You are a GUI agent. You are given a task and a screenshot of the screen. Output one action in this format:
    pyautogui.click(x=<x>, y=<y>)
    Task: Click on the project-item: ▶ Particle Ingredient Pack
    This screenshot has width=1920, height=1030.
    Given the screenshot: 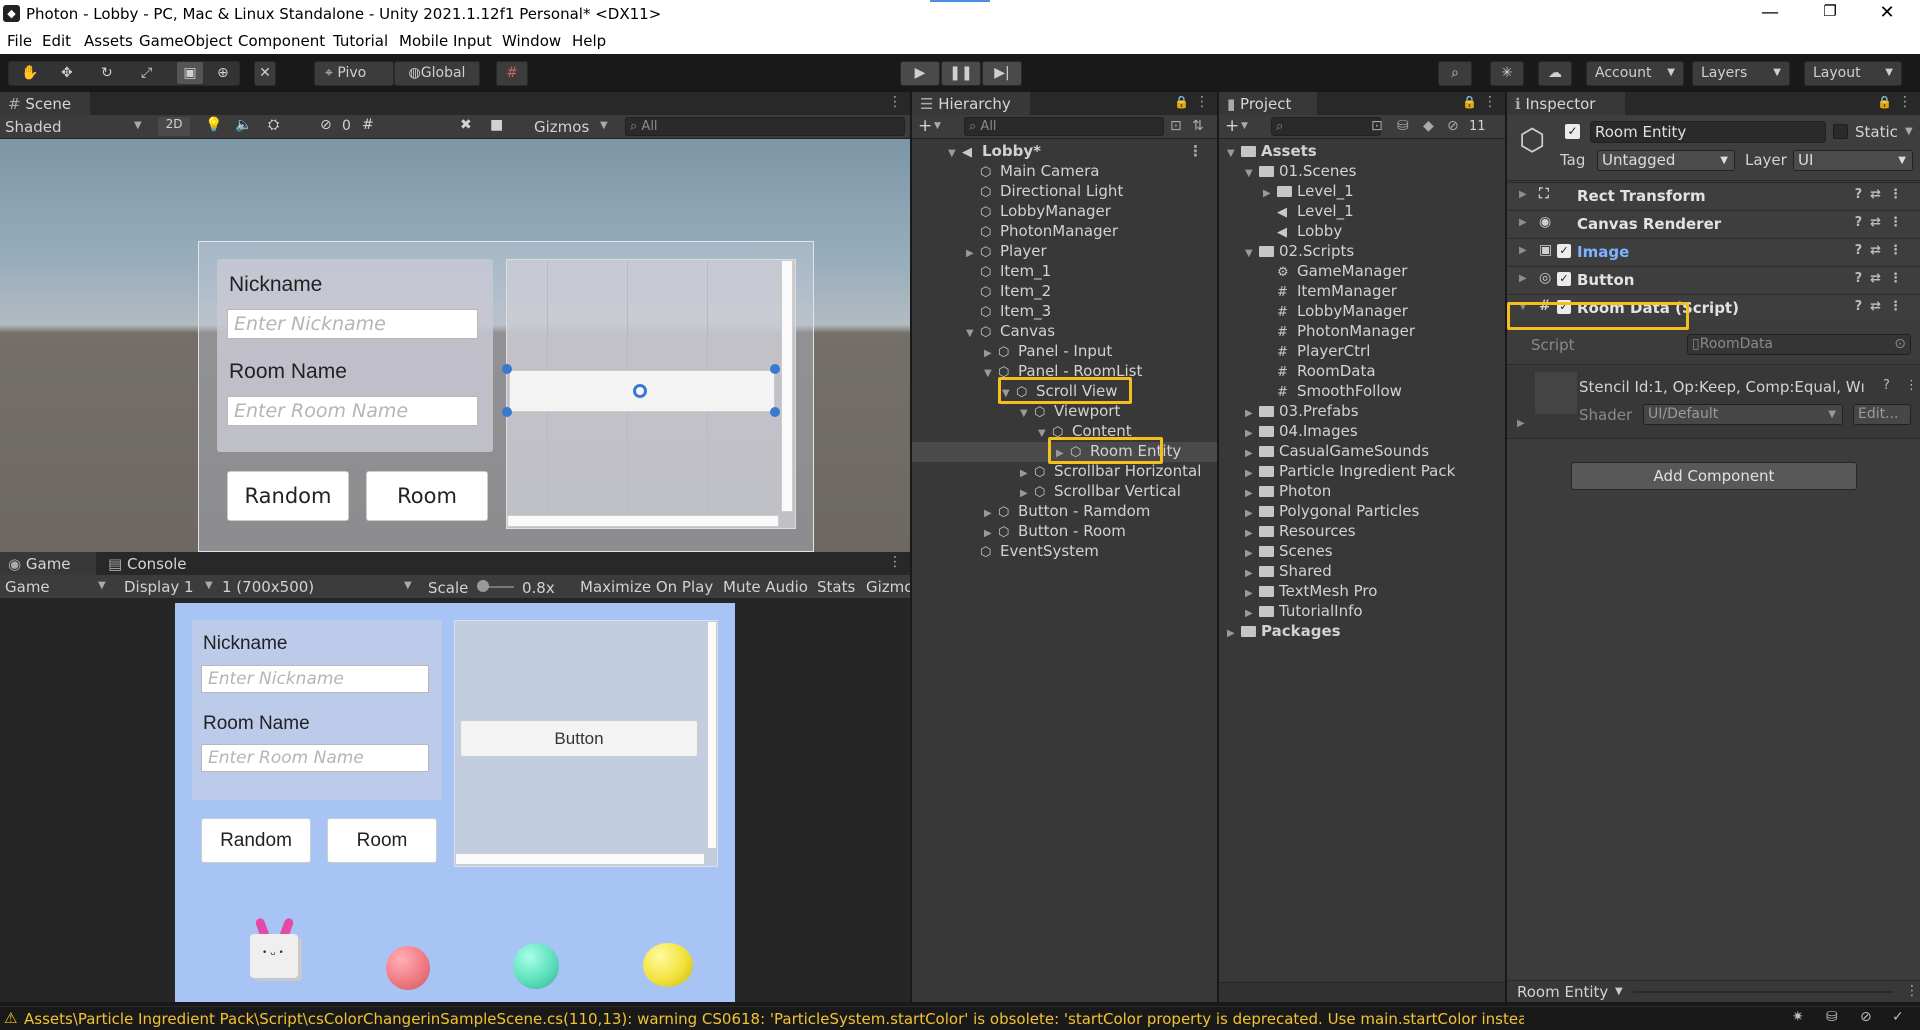 What is the action you would take?
    pyautogui.click(x=1350, y=472)
    